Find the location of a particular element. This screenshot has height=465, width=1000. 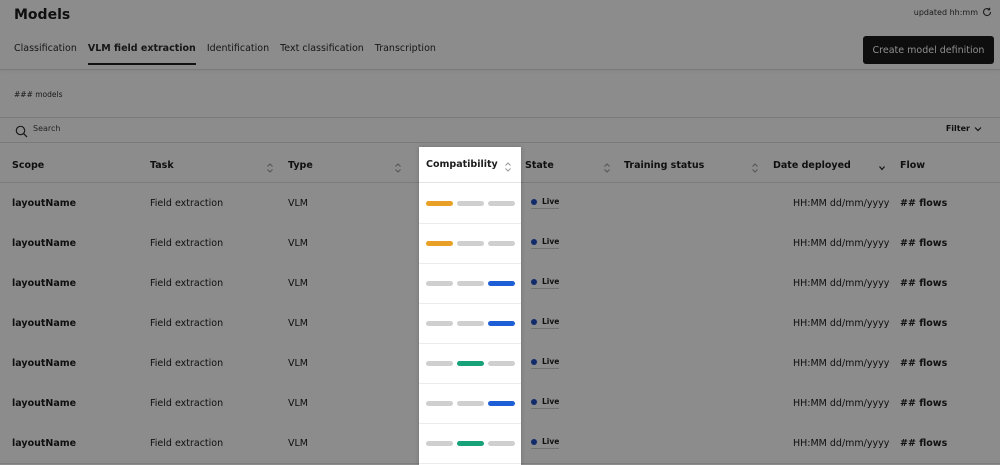

column-header-compatibility: Compatibility is located at coordinates (462, 164).